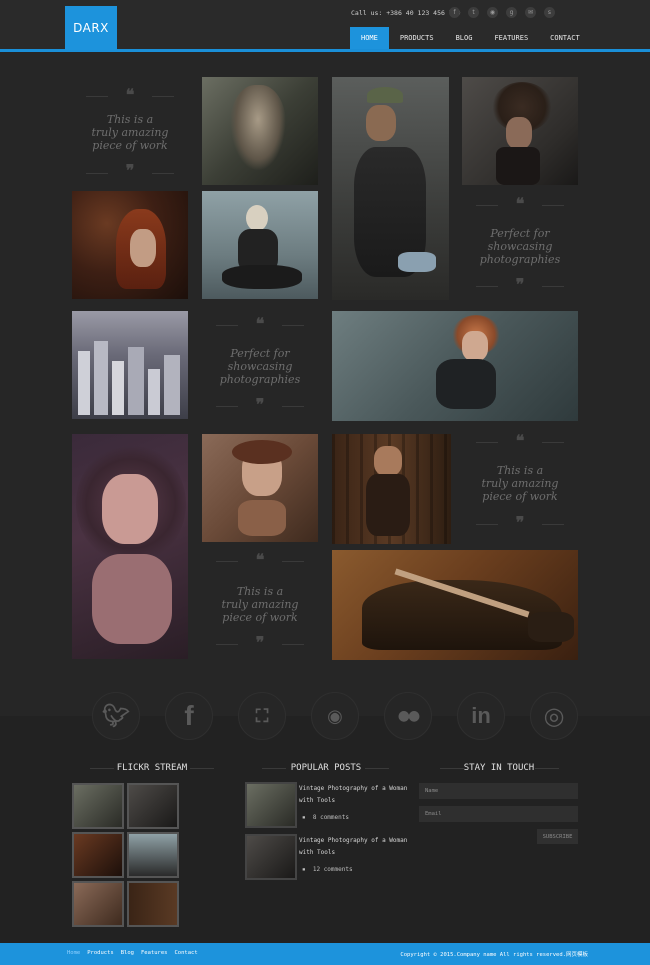 Image resolution: width=650 pixels, height=965 pixels. I want to click on nav-features: FEATURES, so click(511, 38).